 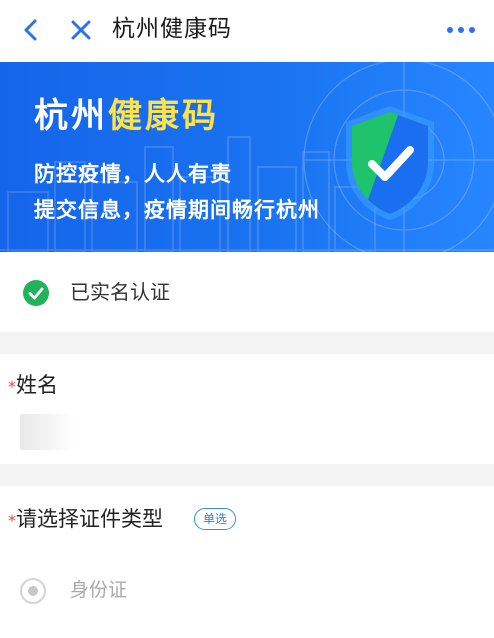 I want to click on banner-slogan-1: 防控疫情，人人有责, so click(x=133, y=174).